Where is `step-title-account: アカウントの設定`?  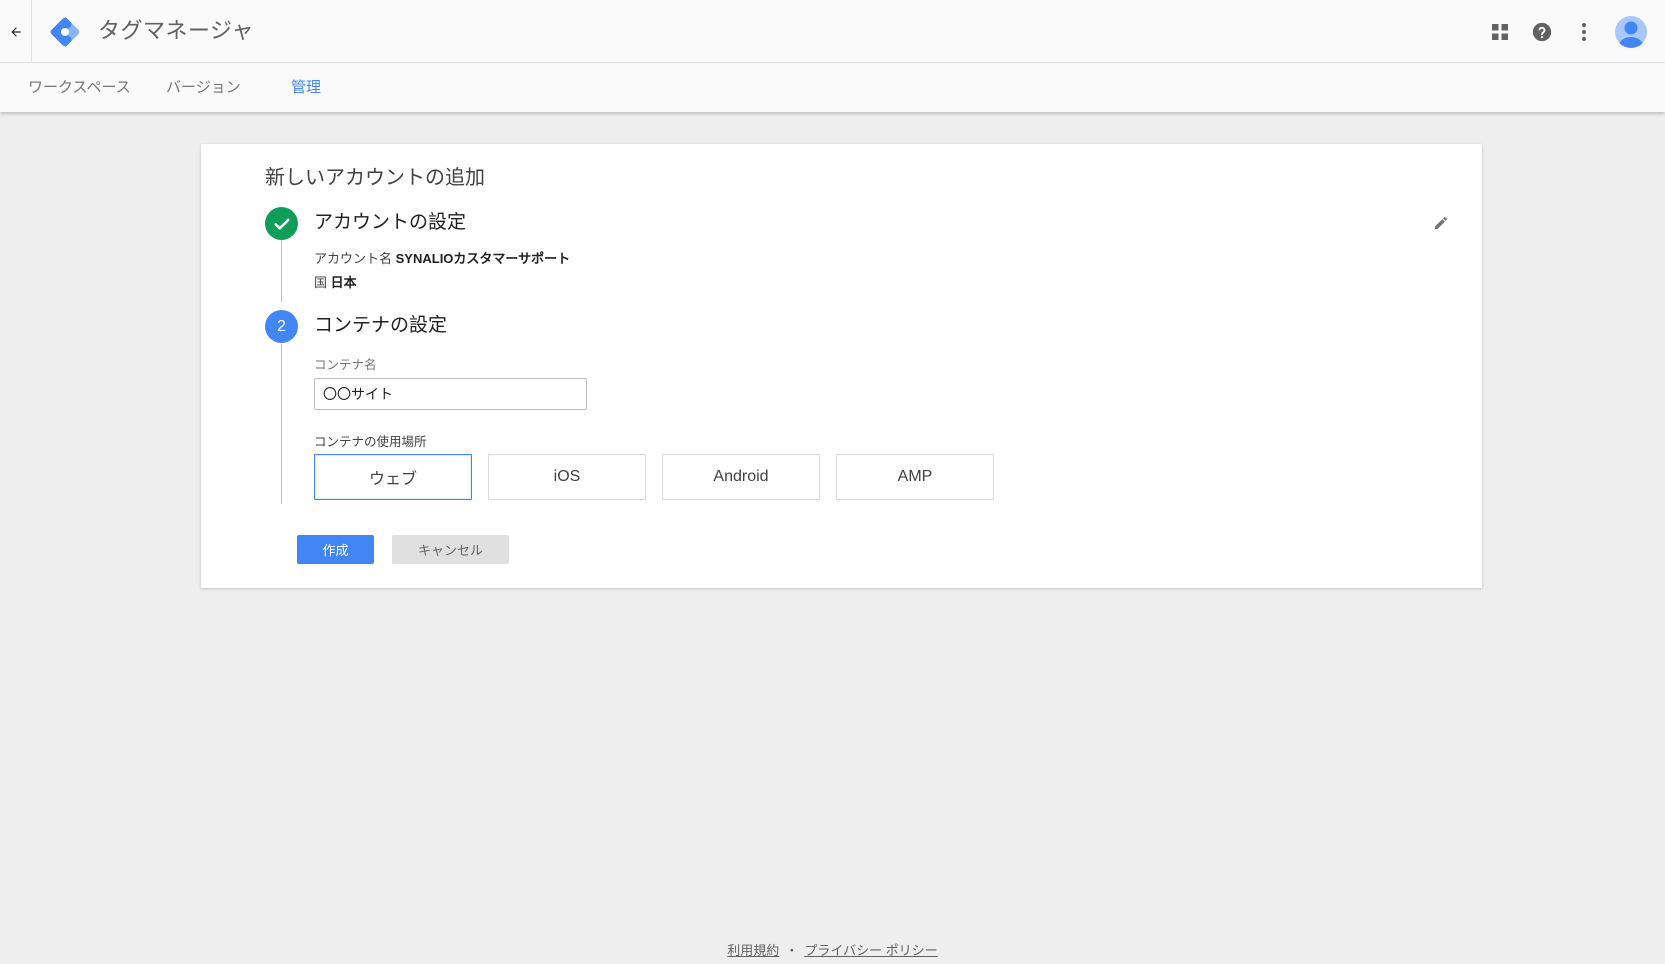
step-title-account: アカウントの設定 is located at coordinates (390, 222).